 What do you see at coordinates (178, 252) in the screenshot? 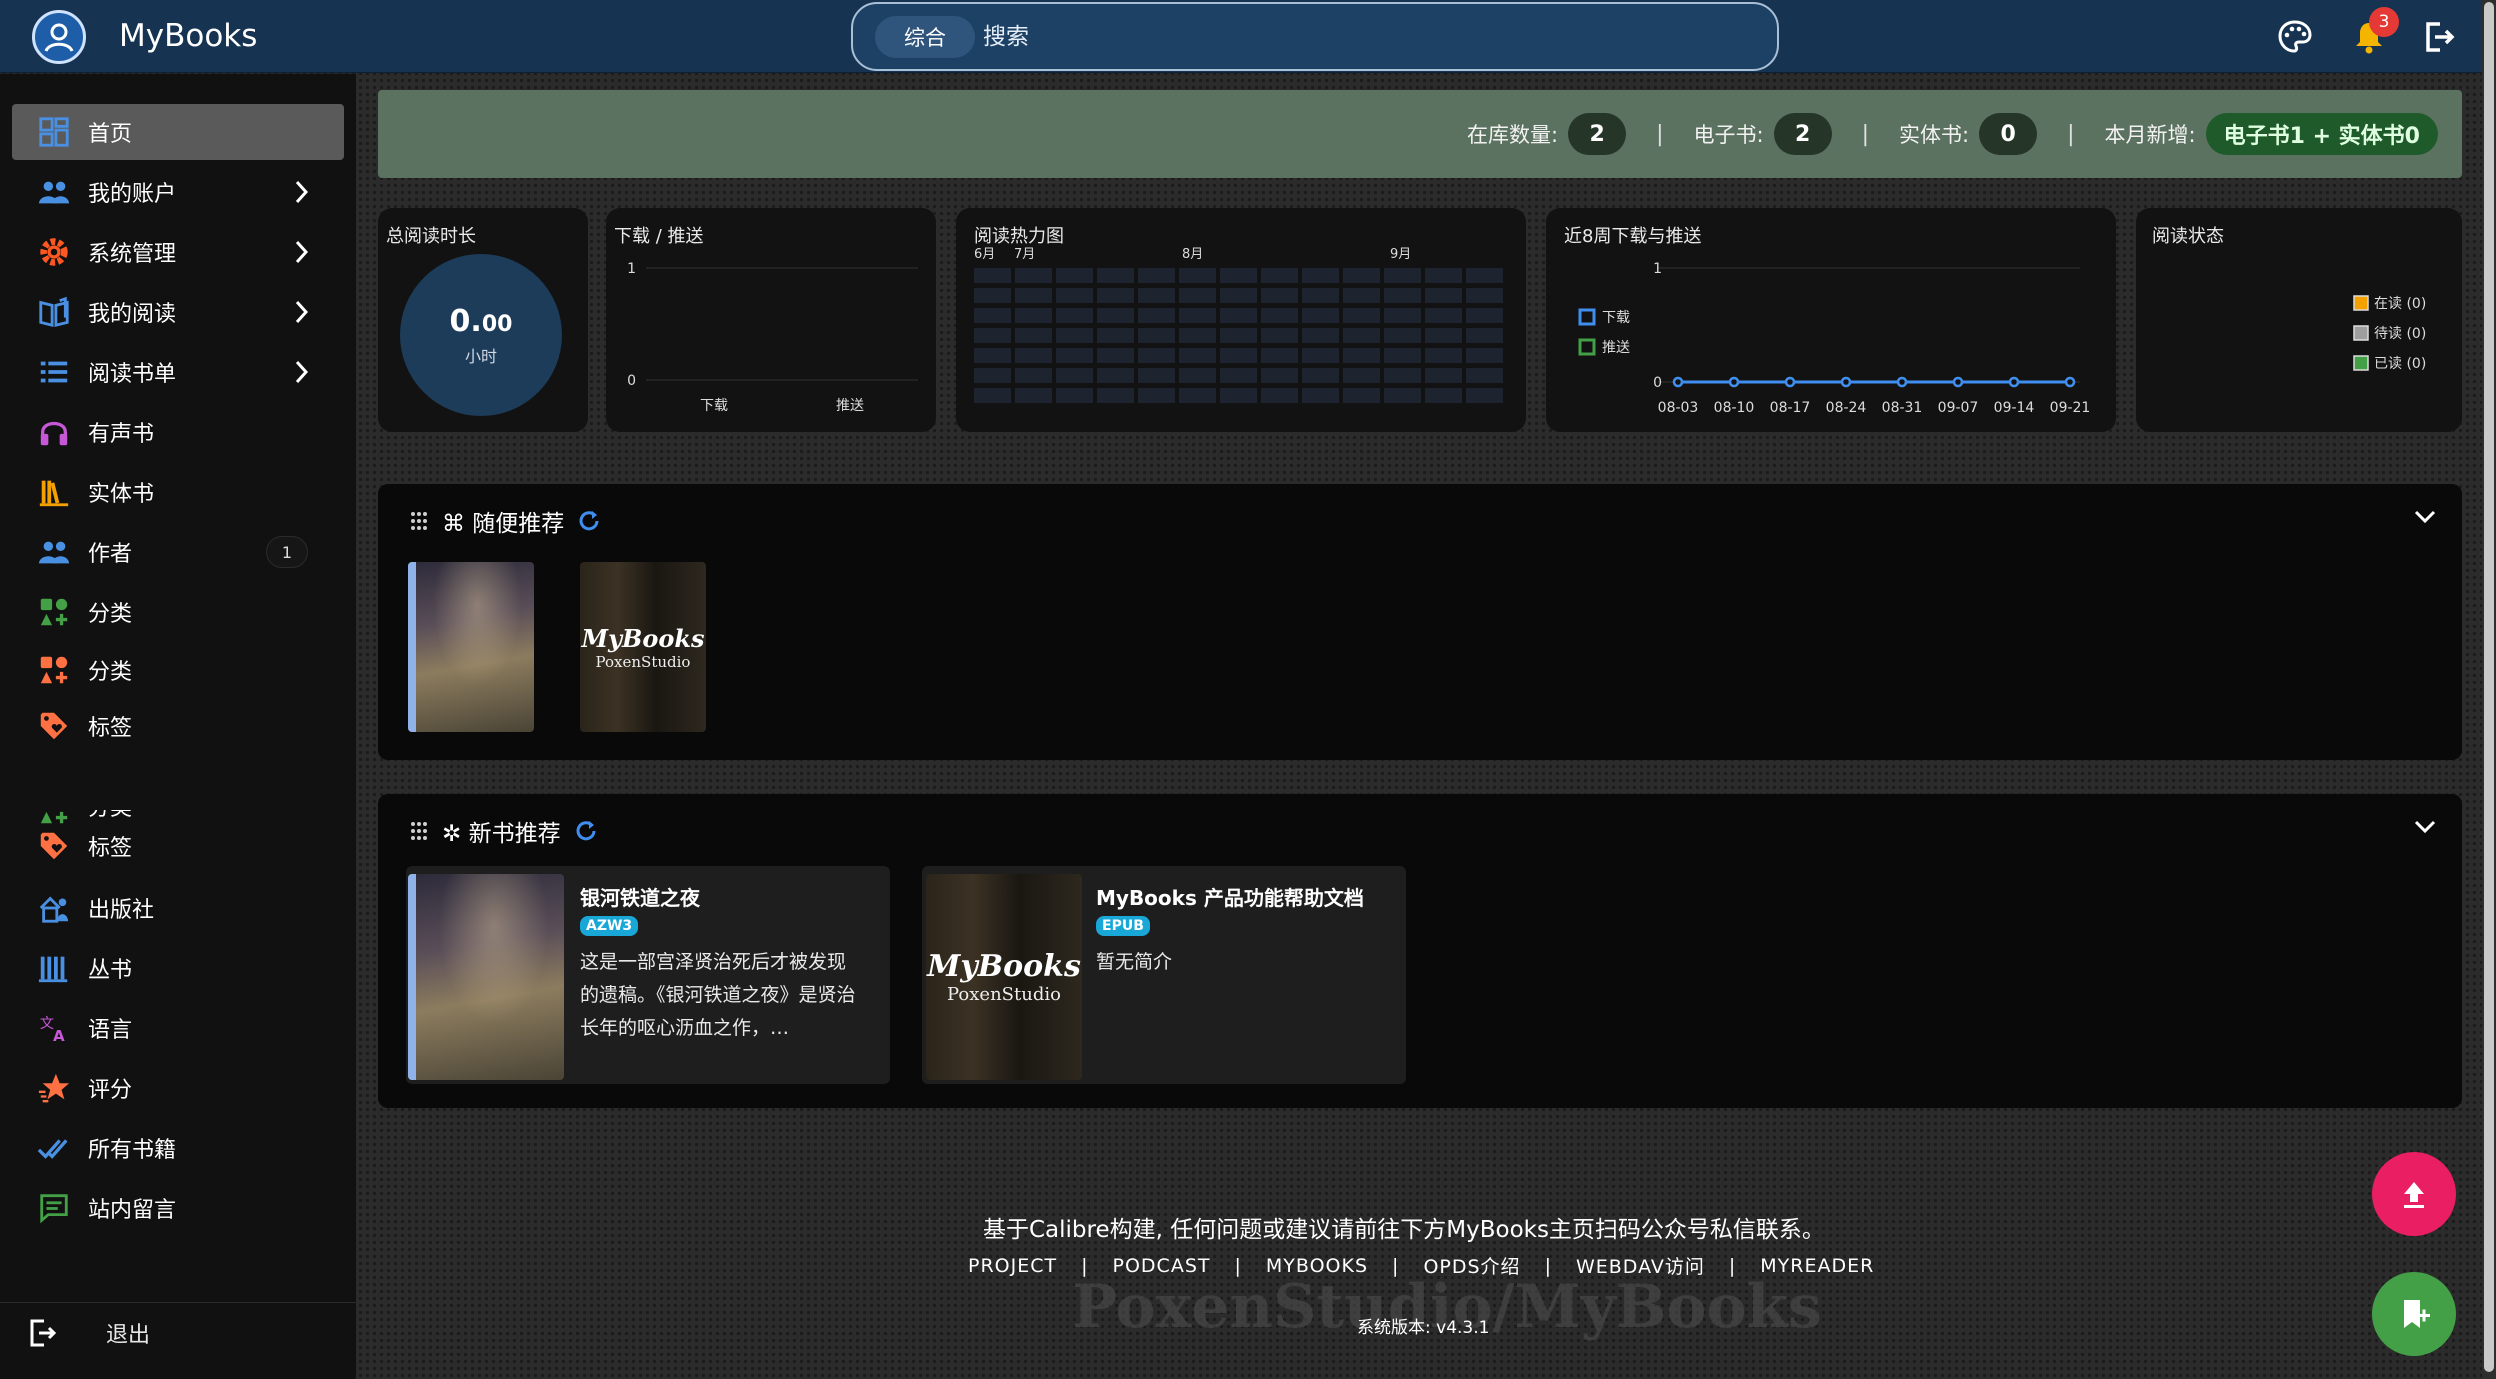
I see `sidebar-item-2: 系统管理` at bounding box center [178, 252].